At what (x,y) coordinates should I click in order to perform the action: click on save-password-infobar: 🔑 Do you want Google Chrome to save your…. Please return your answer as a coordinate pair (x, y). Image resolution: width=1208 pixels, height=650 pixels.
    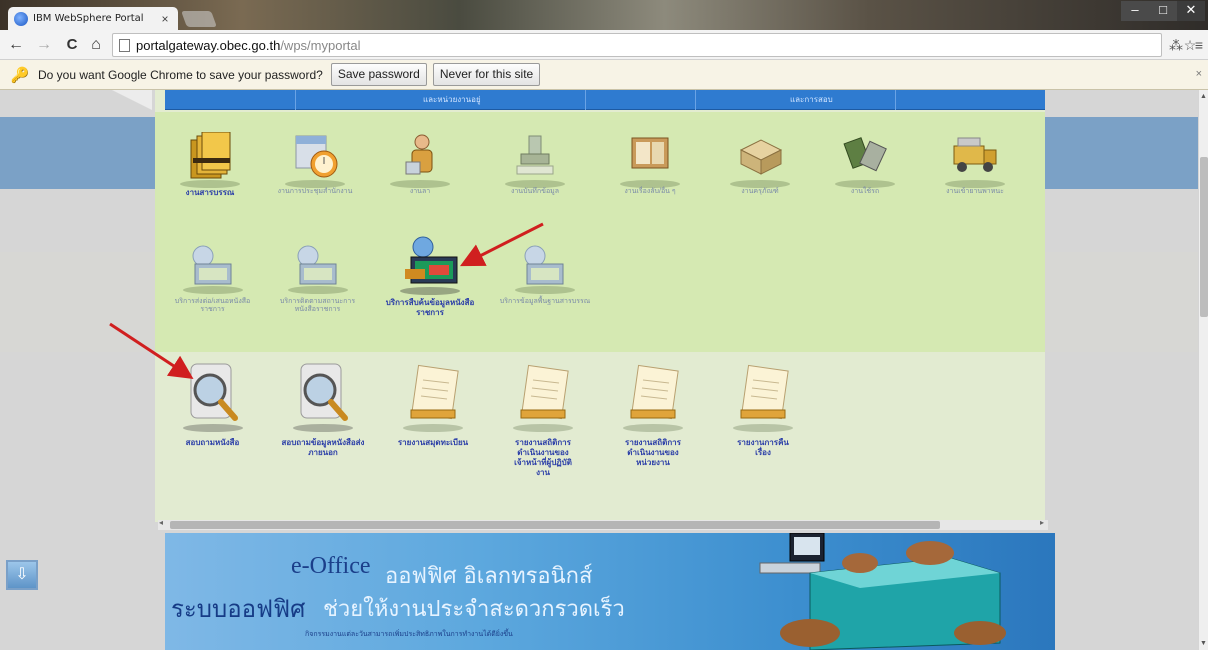
    Looking at the image, I should click on (604, 75).